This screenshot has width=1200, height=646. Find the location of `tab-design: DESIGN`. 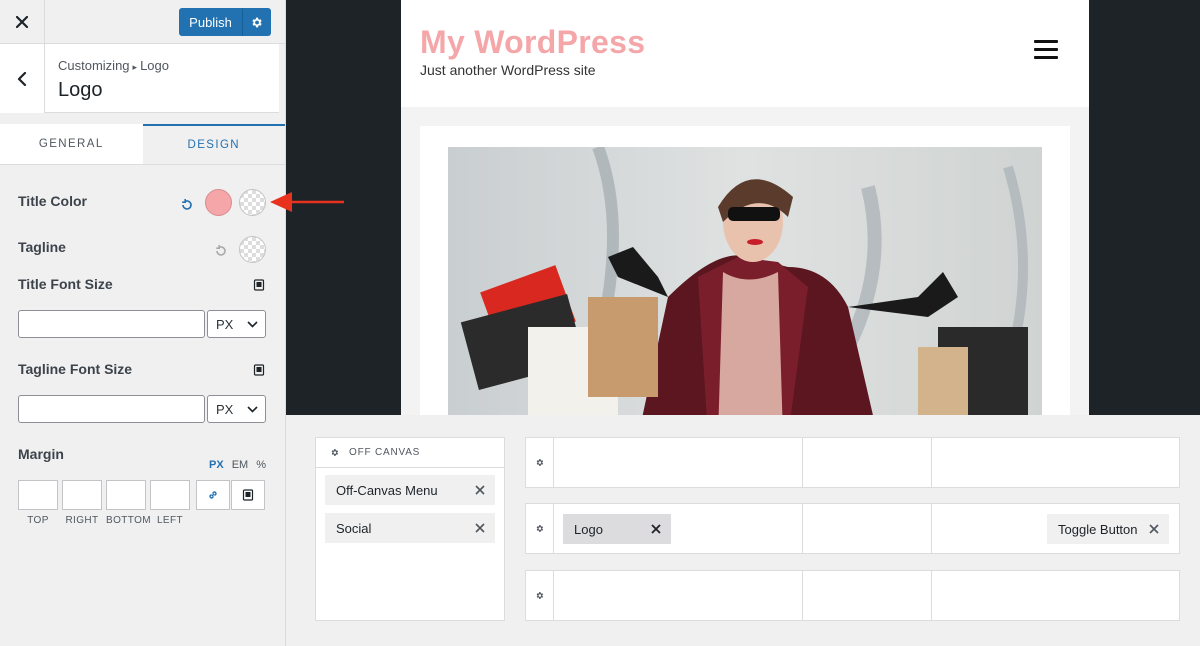

tab-design: DESIGN is located at coordinates (213, 144).